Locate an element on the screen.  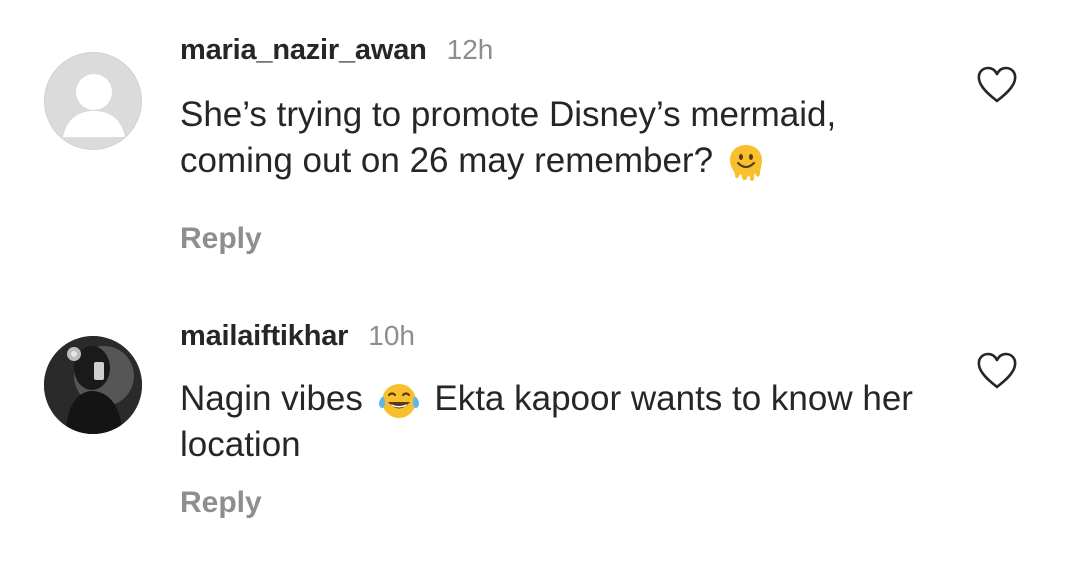
timestamp: 12h is located at coordinates (470, 50).